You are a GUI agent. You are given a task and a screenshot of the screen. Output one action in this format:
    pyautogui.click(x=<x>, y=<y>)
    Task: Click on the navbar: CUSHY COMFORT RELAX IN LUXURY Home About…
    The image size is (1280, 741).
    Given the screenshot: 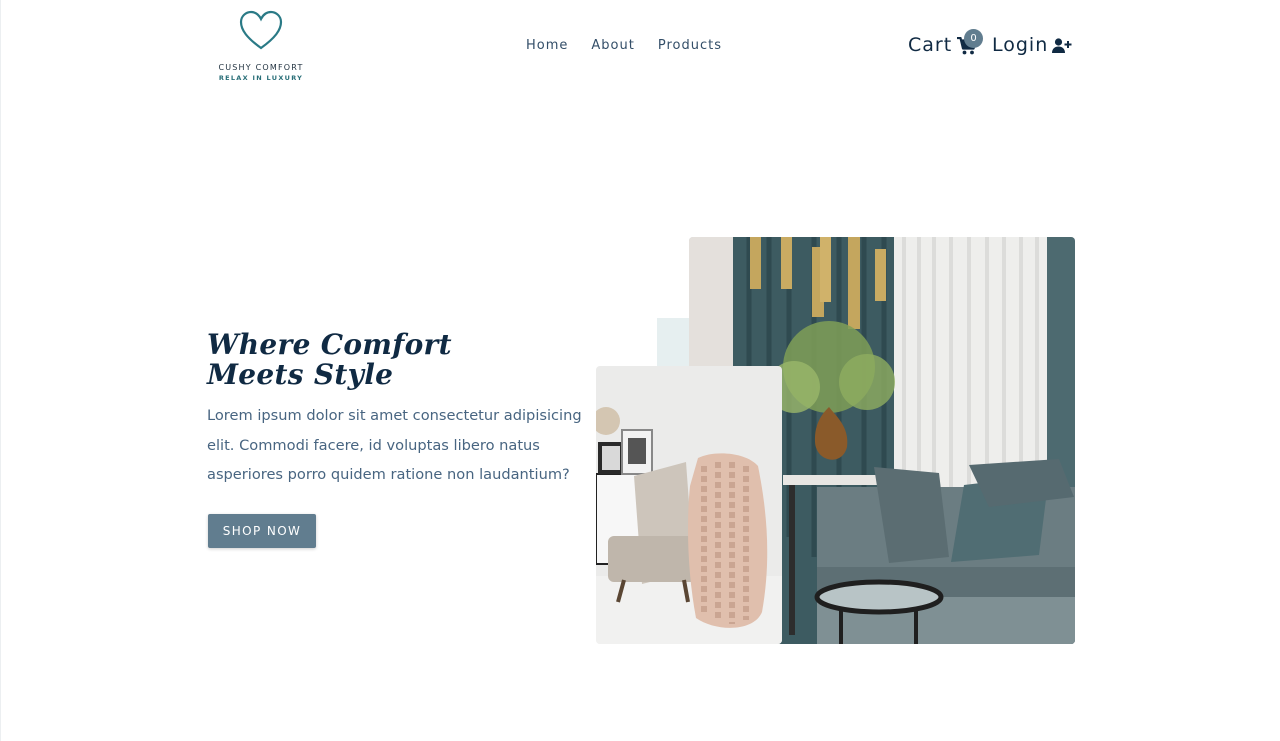 What is the action you would take?
    pyautogui.click(x=640, y=46)
    